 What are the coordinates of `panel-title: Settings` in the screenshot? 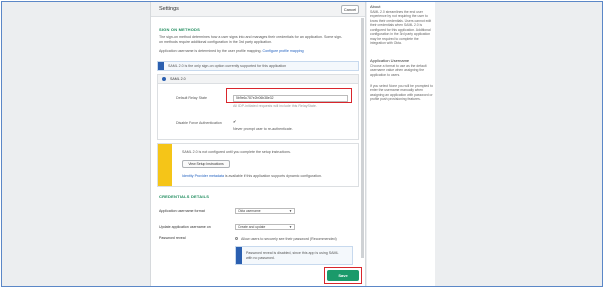 It's located at (169, 9).